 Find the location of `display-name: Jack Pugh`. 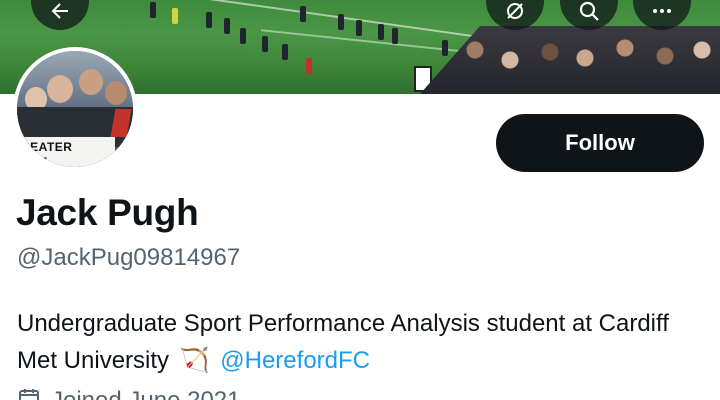

display-name: Jack Pugh is located at coordinates (107, 212).